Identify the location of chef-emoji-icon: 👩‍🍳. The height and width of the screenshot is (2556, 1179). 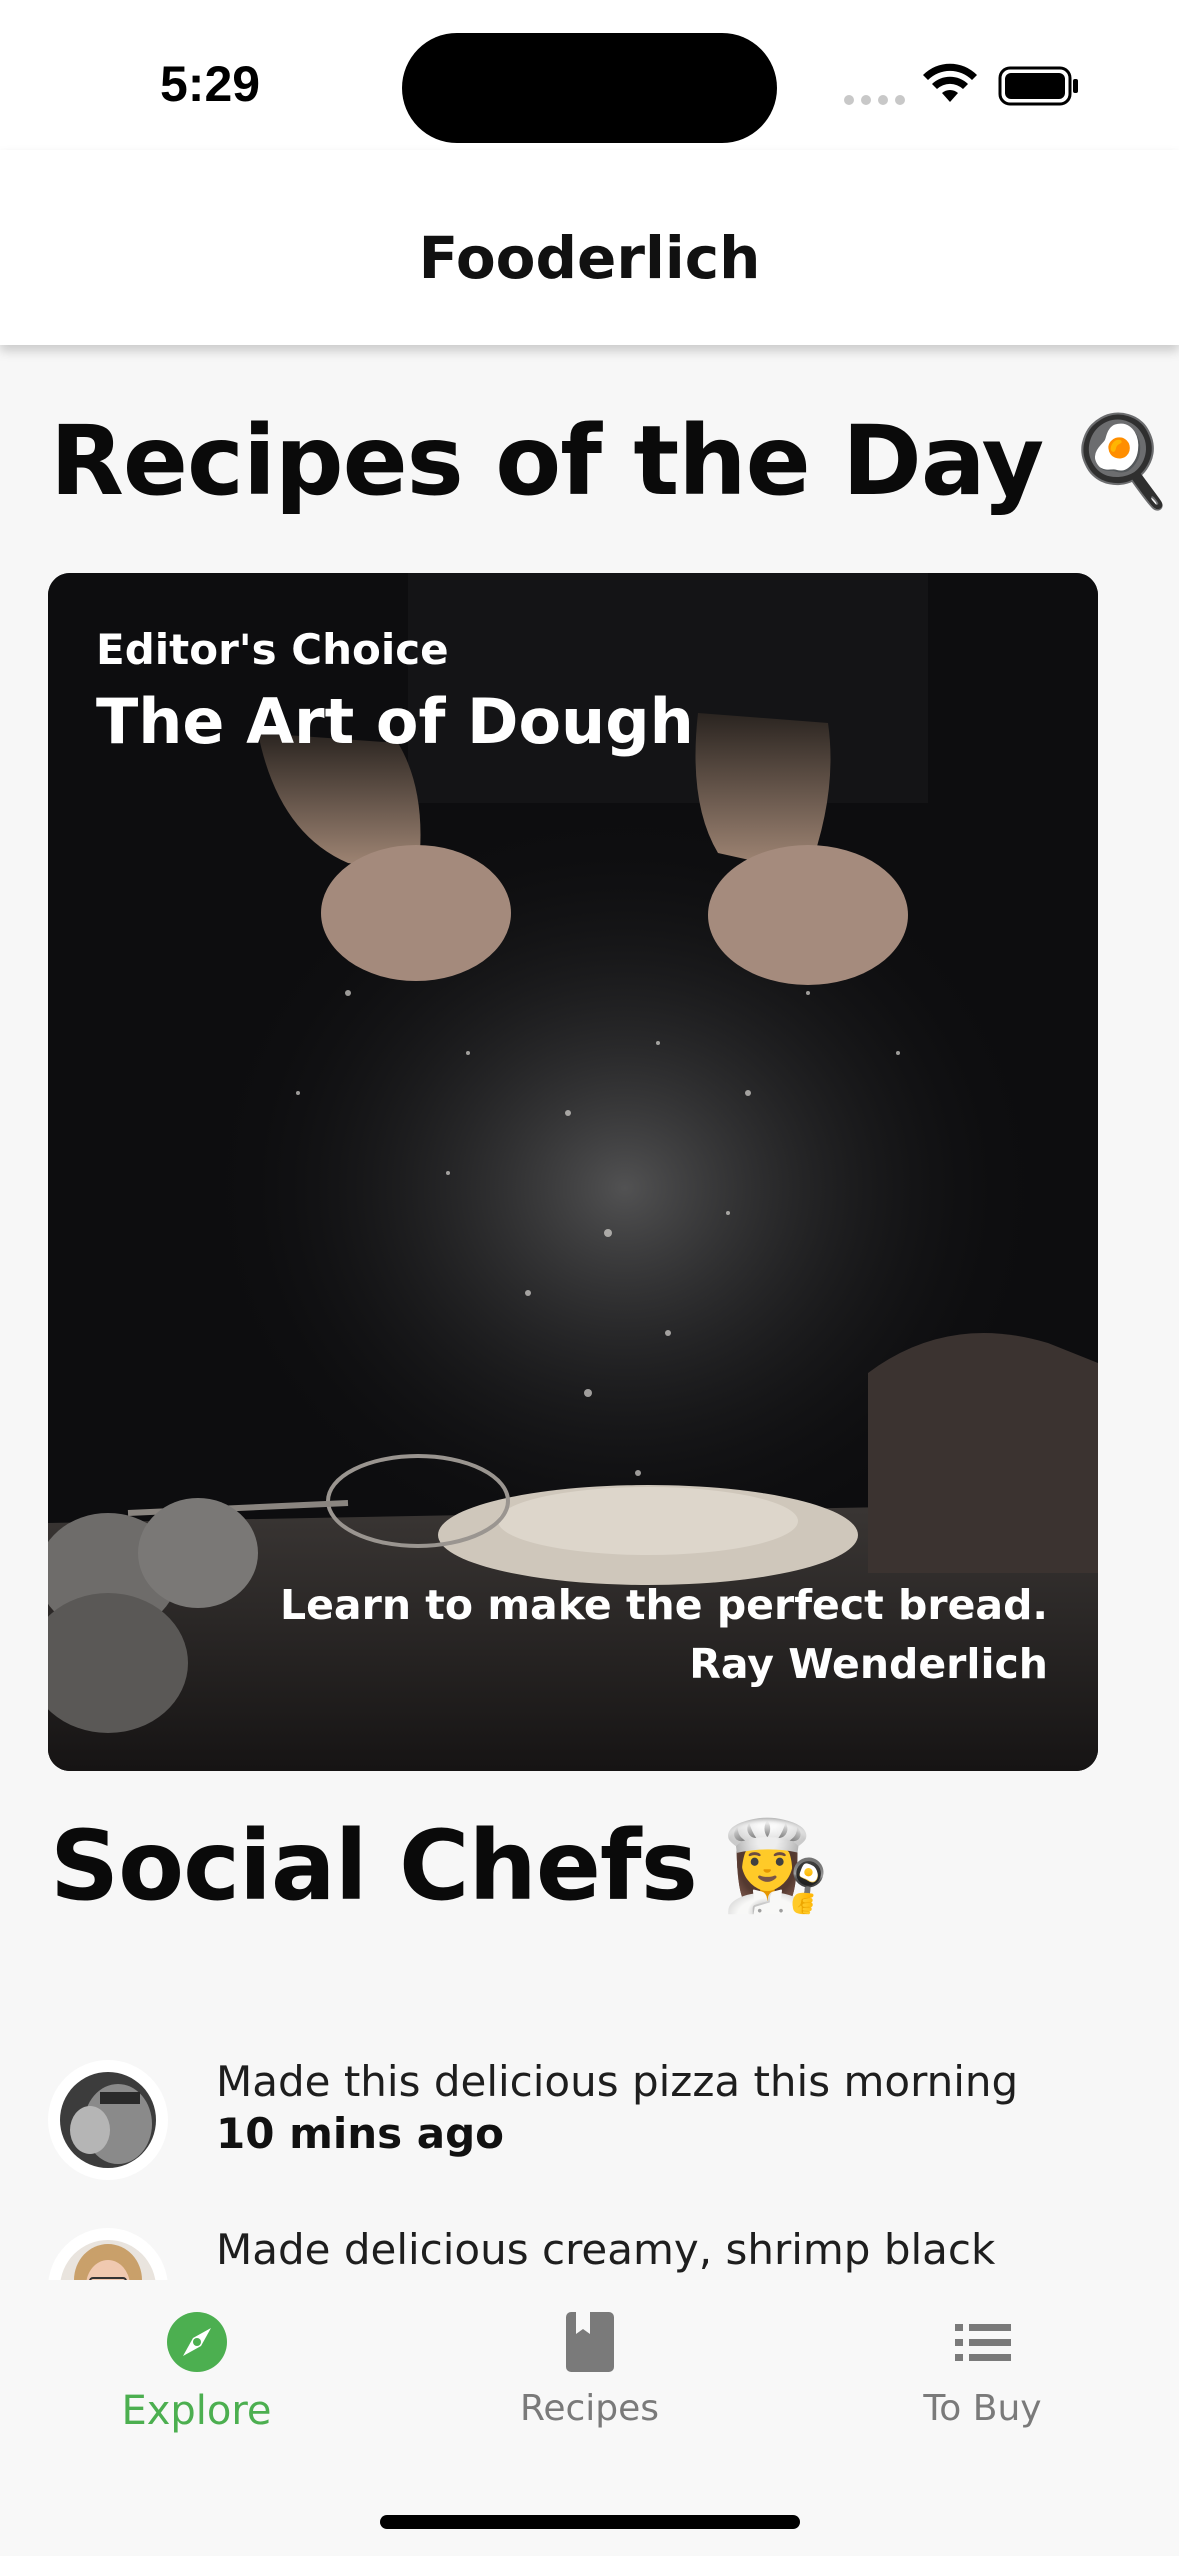
(775, 1865).